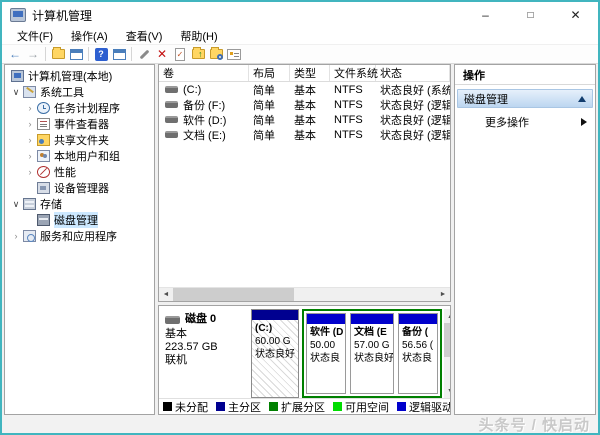  What do you see at coordinates (304, 406) in the screenshot?
I see `partition-legend: 未分配 主分区 扩展分区 可用空间 逻辑驱动器` at bounding box center [304, 406].